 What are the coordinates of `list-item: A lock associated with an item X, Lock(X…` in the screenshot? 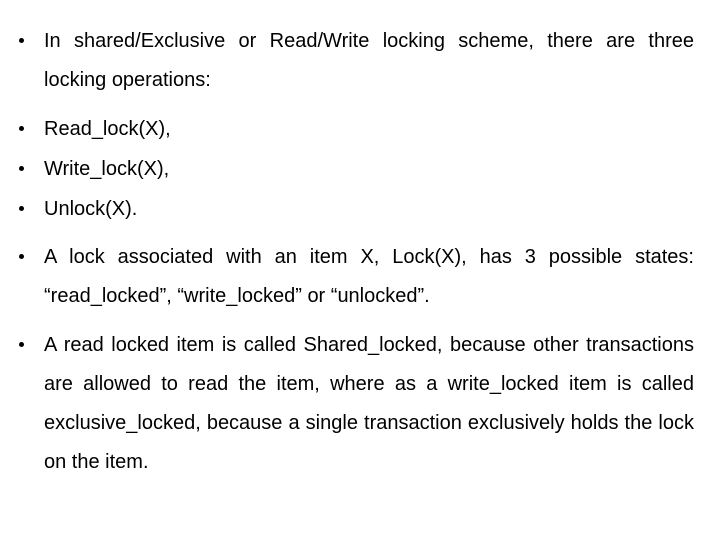 It's located at (360, 277).